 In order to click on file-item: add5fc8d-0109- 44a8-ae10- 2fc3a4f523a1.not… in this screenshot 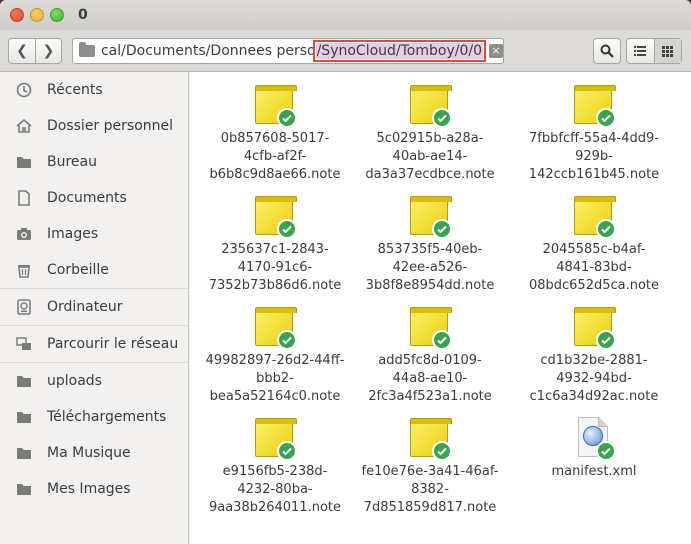, I will do `click(430, 356)`.